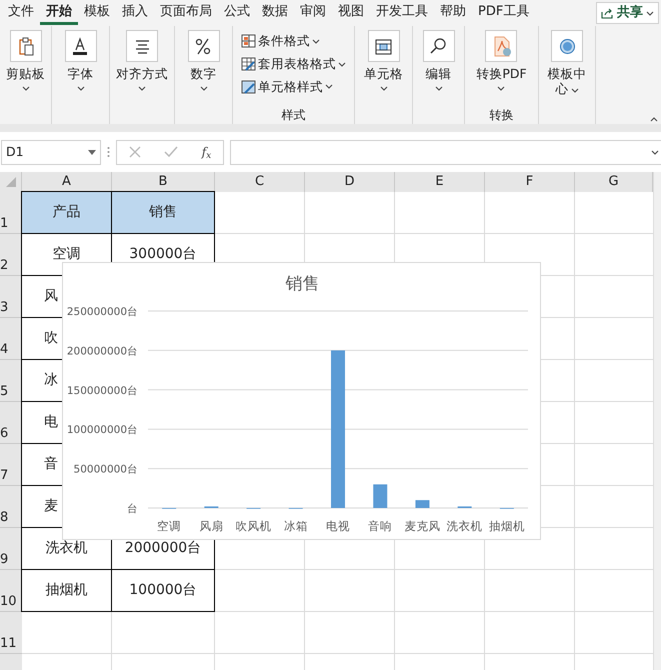 Image resolution: width=661 pixels, height=670 pixels. I want to click on formula-input, so click(445, 152).